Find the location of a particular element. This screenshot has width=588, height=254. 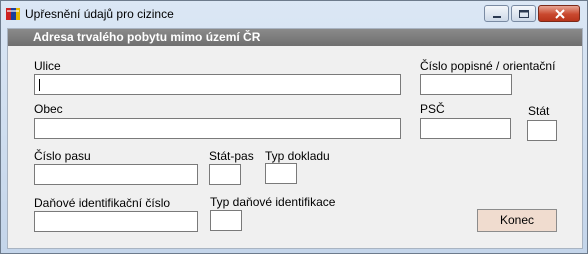

passport-number-label: Číslo pasu is located at coordinates (62, 156).